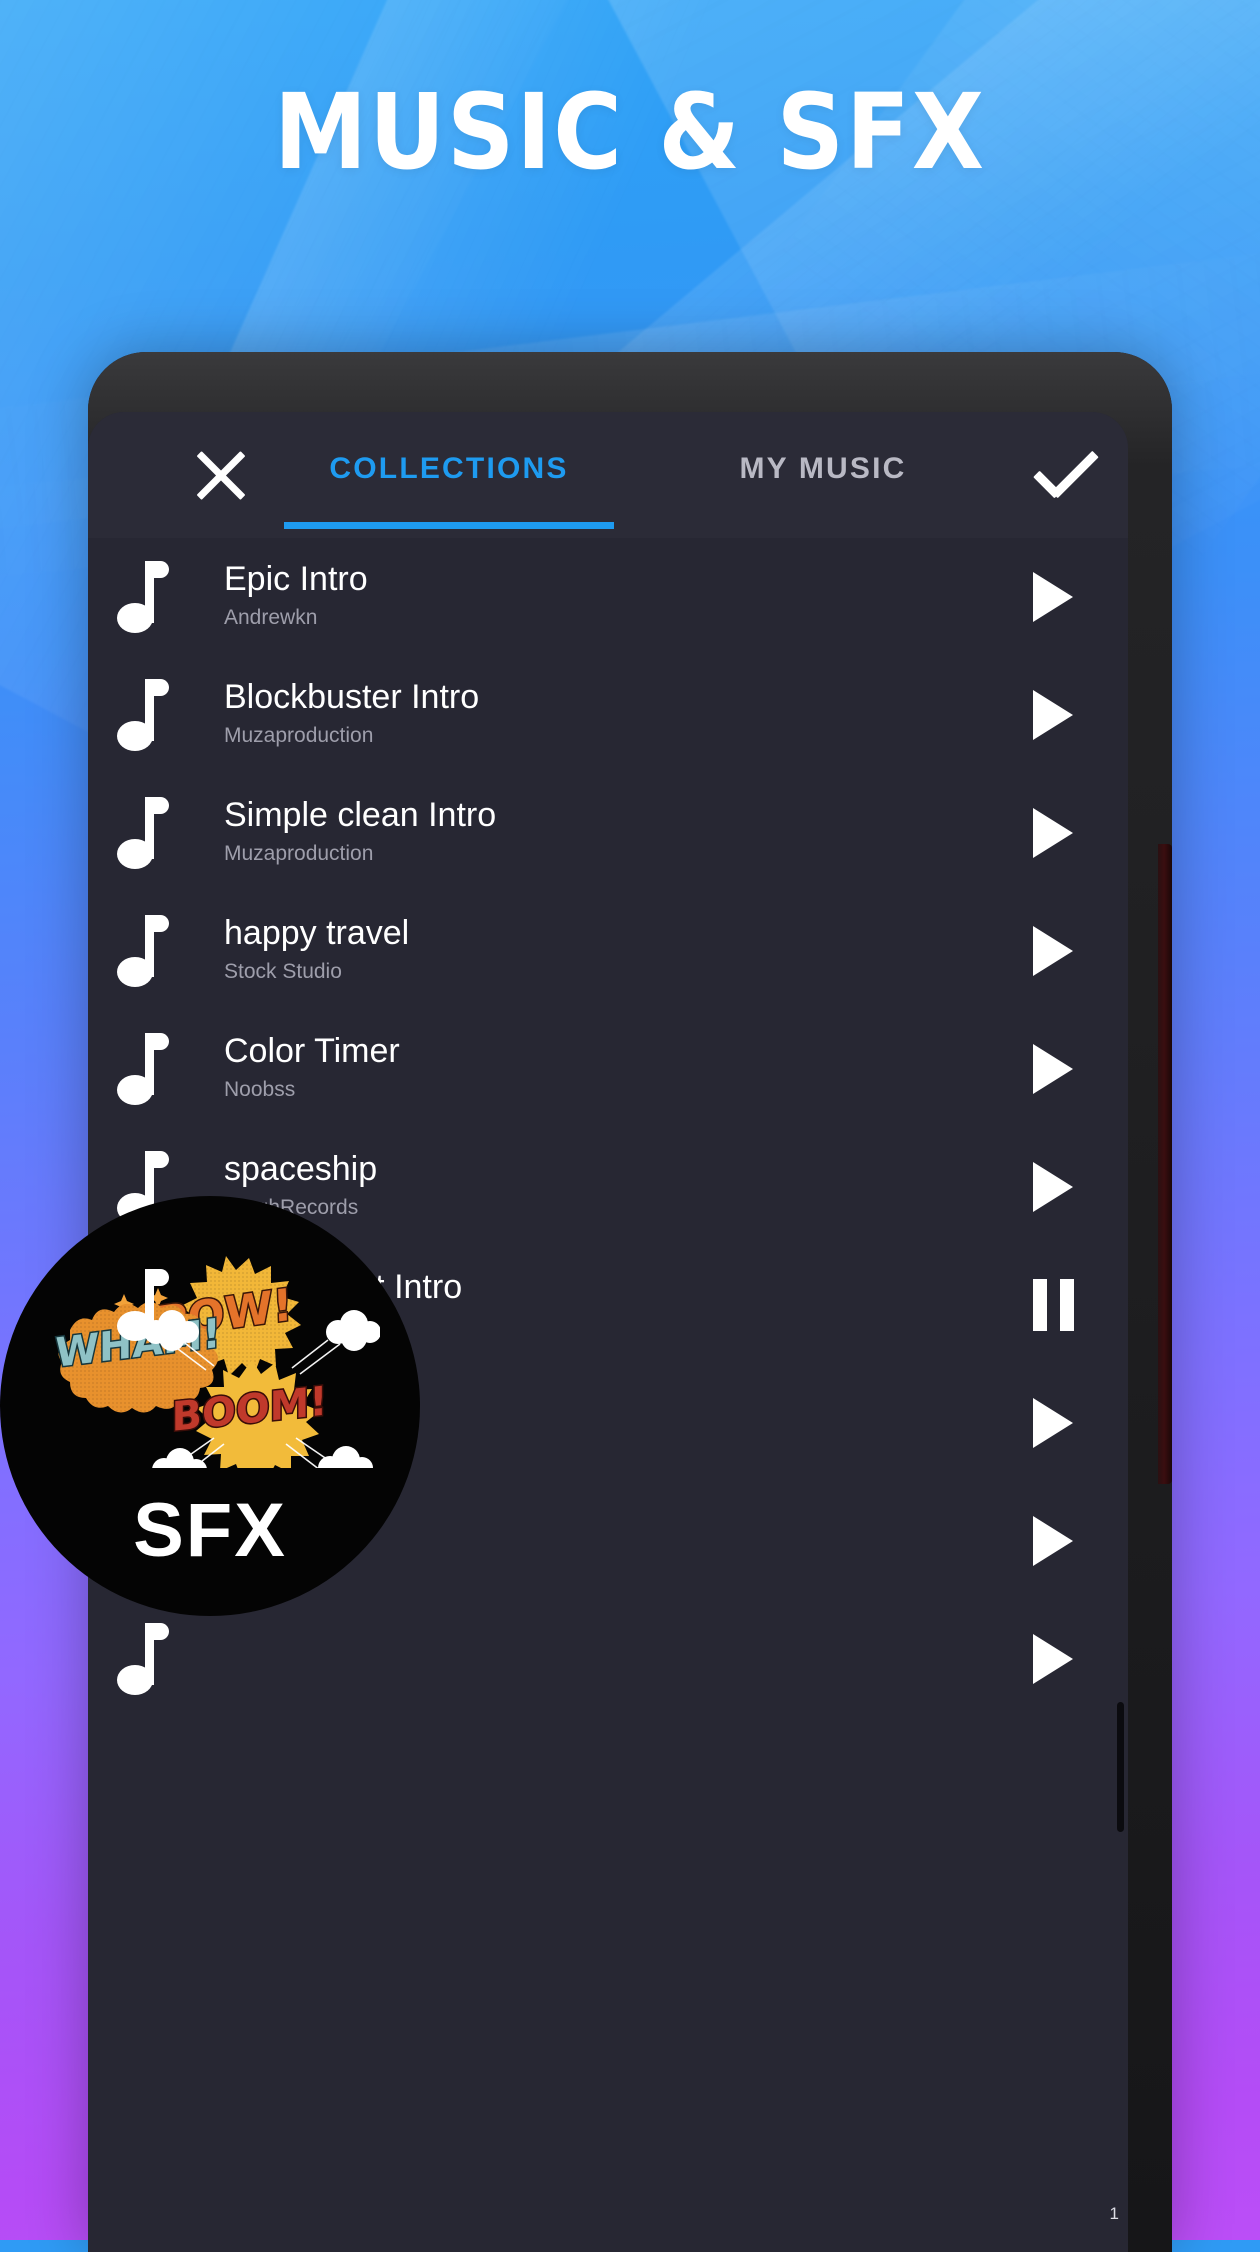 This screenshot has height=2252, width=1260. I want to click on check-icon, so click(1063, 477).